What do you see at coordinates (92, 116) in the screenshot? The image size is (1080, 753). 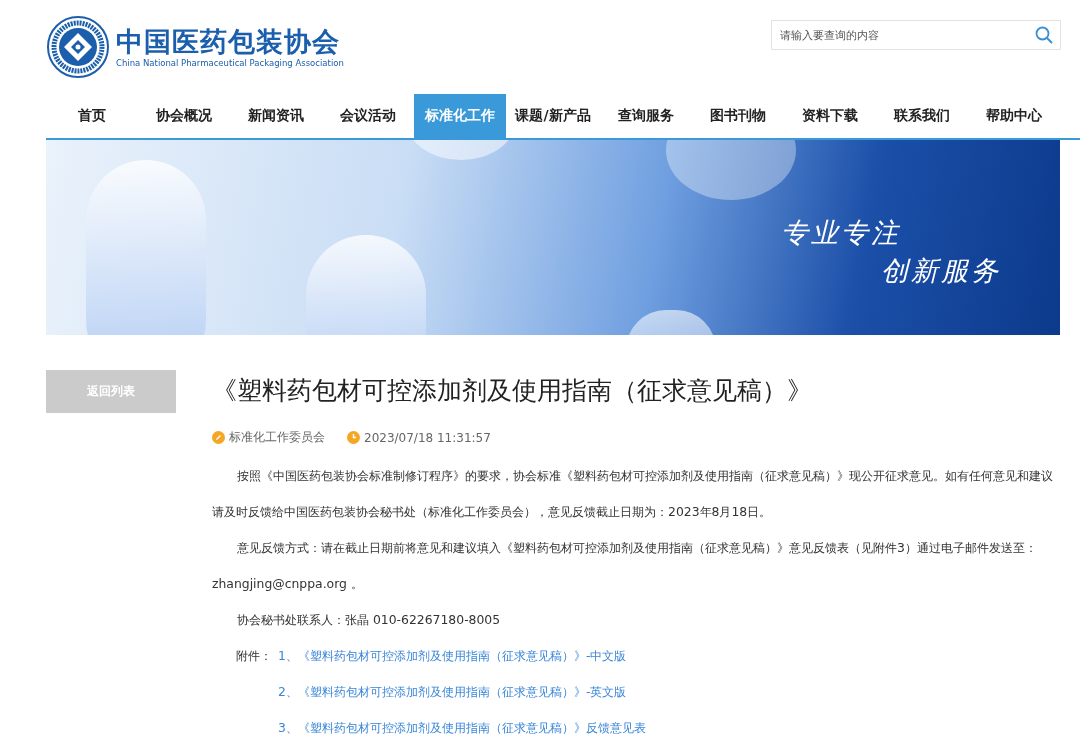 I see `nav-tab: 首页` at bounding box center [92, 116].